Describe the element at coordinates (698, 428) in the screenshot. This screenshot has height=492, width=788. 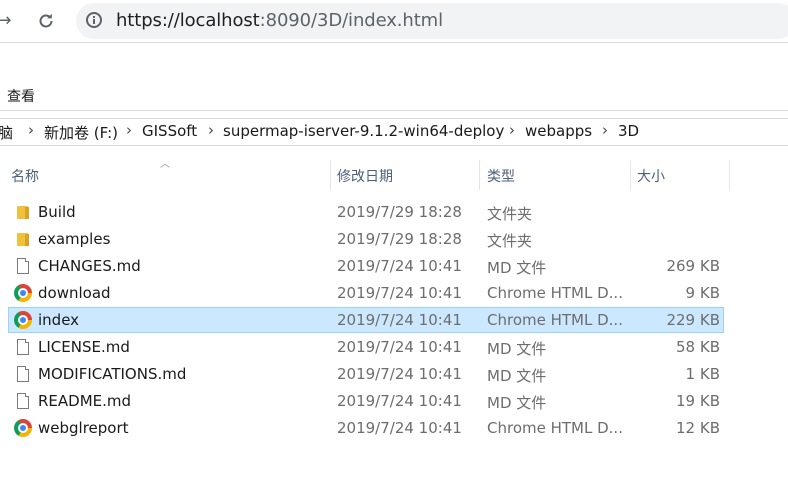
I see `file-size: 12 KB` at that location.